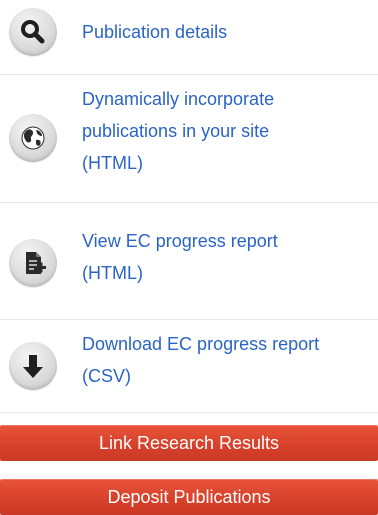 Image resolution: width=378 pixels, height=515 pixels. I want to click on divider, so click(189, 412).